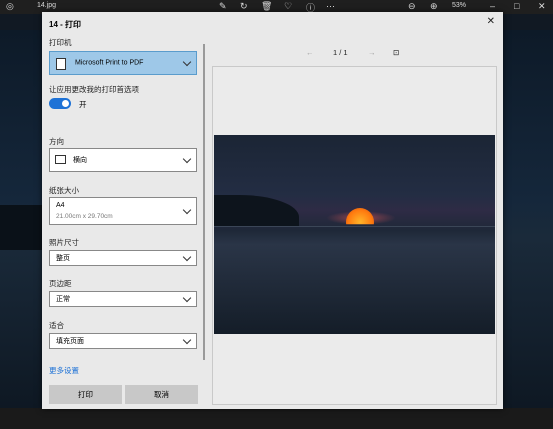 This screenshot has height=429, width=553. I want to click on settings-scrollbar, so click(204, 202).